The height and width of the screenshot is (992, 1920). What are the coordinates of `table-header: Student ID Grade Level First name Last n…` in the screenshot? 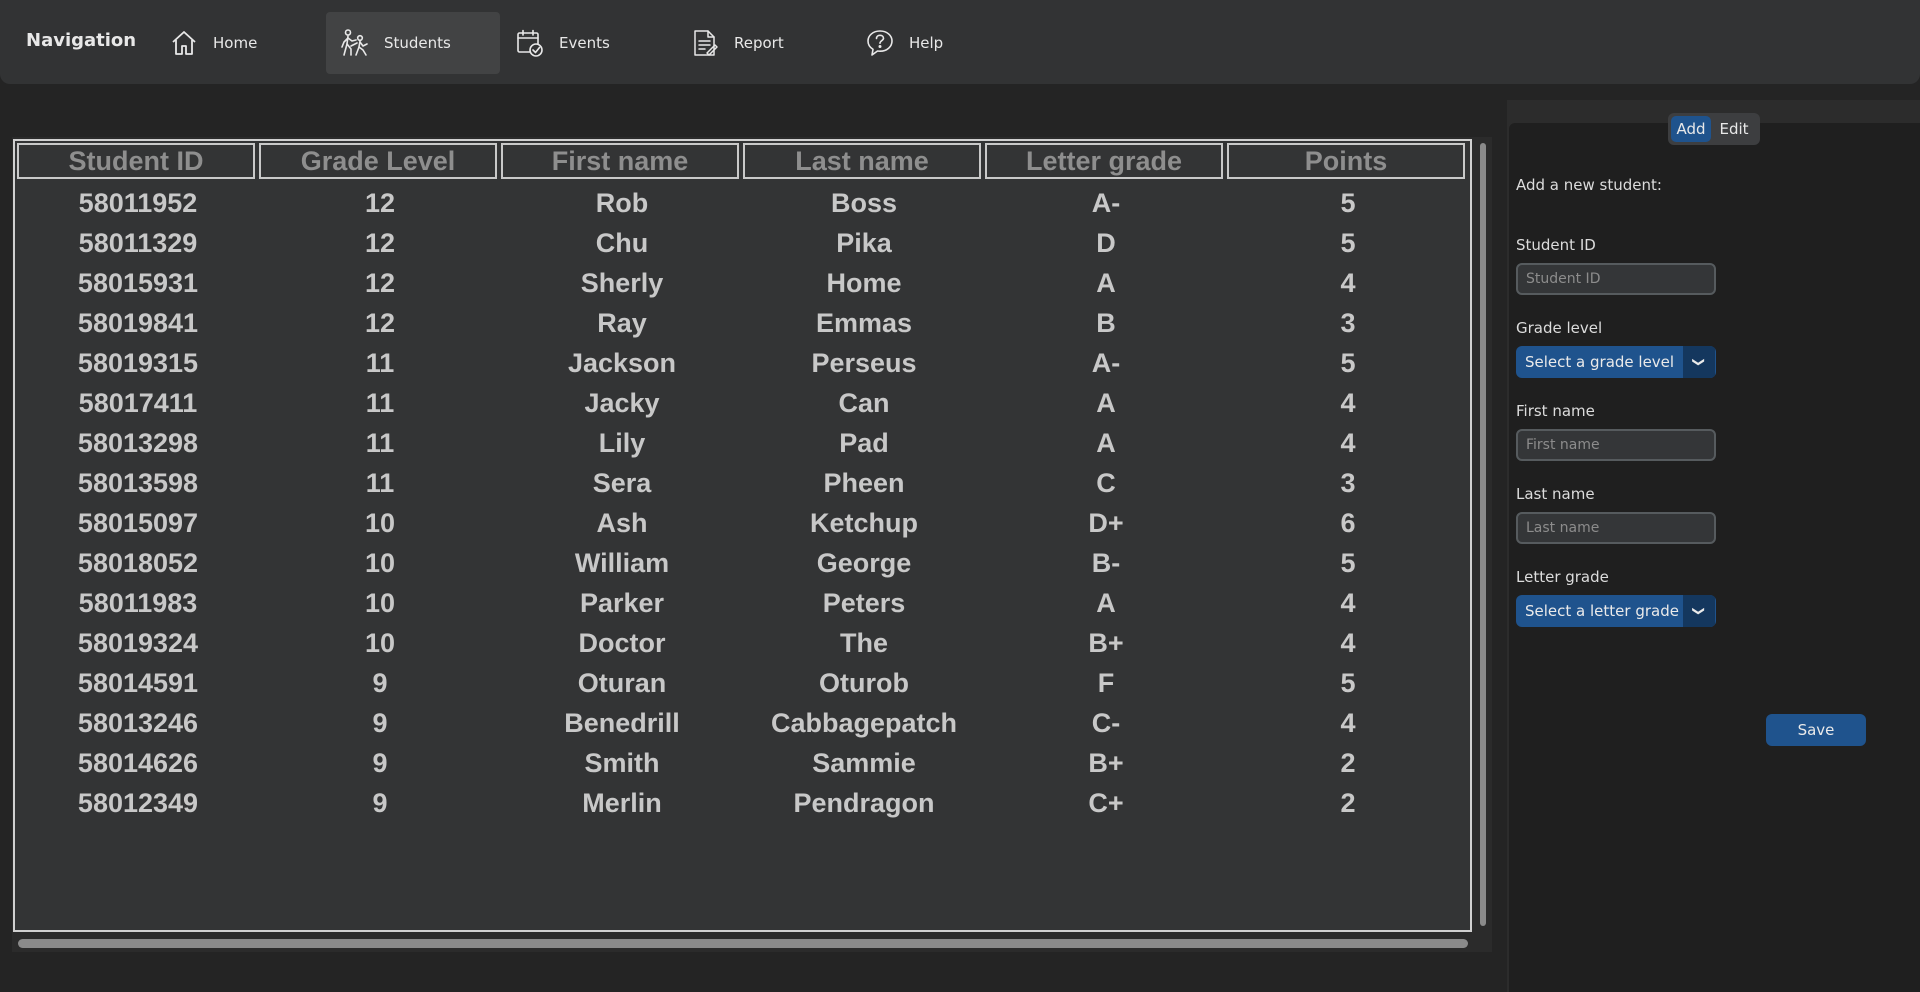 It's located at (743, 161).